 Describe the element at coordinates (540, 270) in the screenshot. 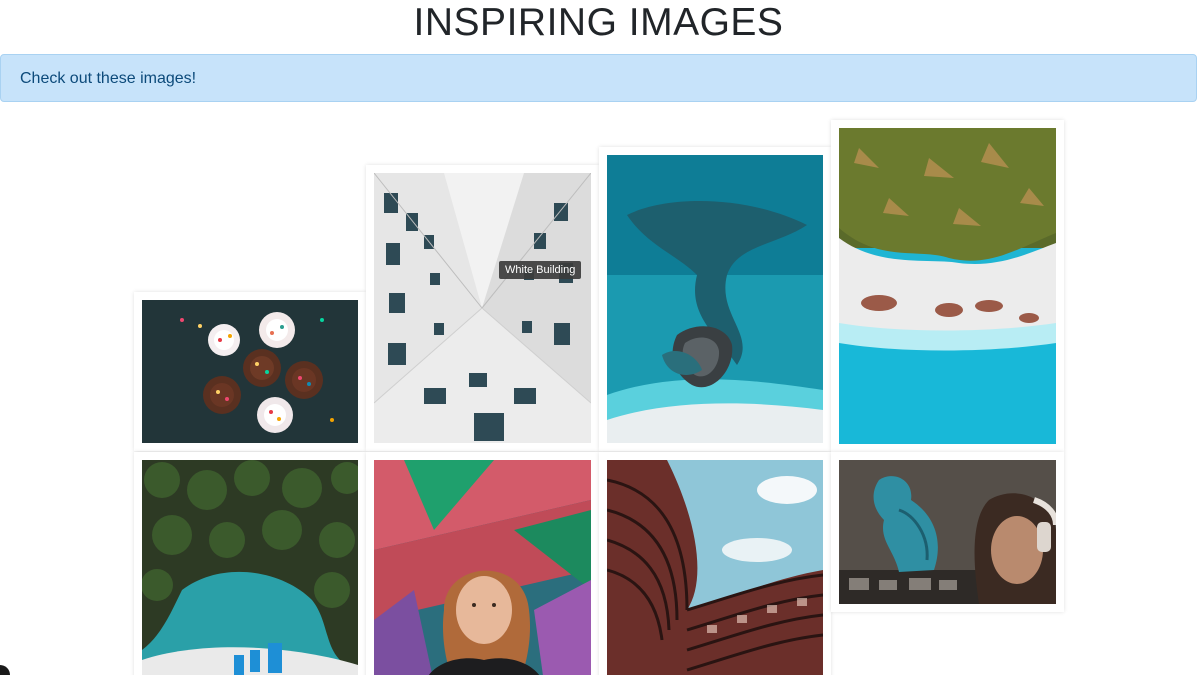

I see `image-tooltip: White Building` at that location.